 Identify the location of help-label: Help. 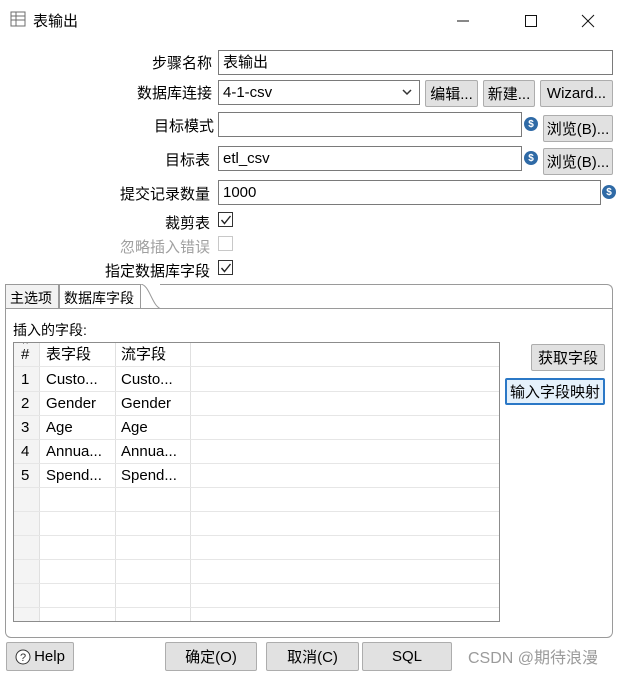
(49, 656).